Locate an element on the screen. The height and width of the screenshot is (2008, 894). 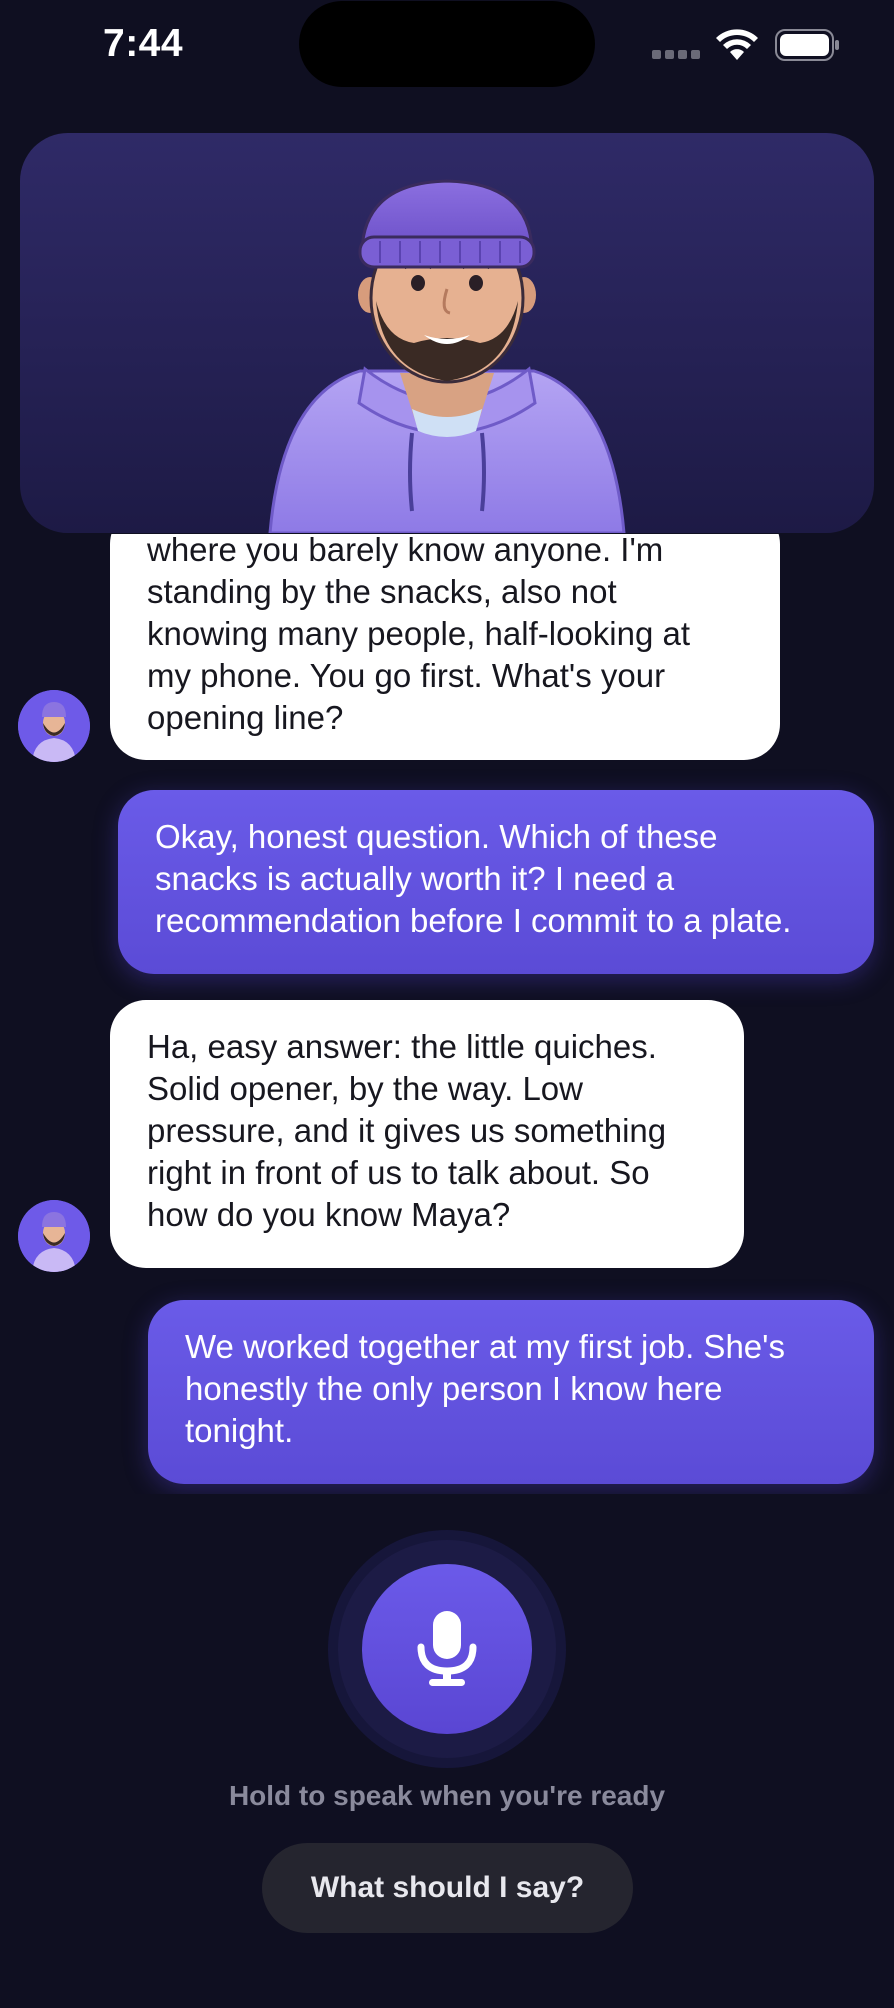
hold-to-speak-hint: Hold to speak when you're ready is located at coordinates (447, 1795).